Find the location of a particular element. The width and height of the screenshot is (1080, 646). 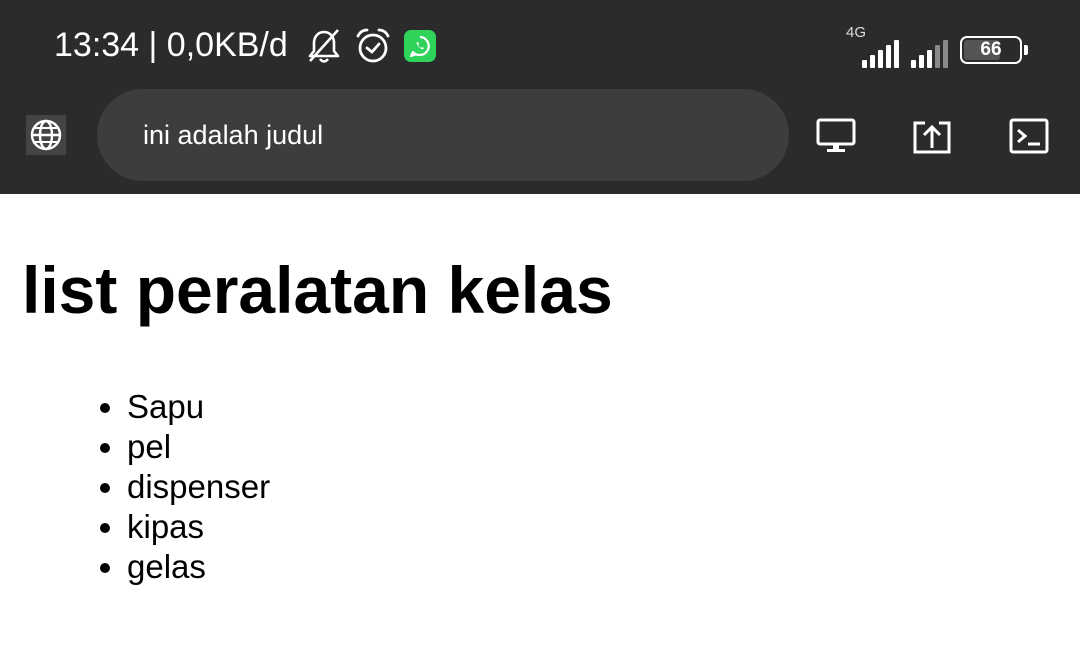

desktop-mode-button is located at coordinates (836, 136).